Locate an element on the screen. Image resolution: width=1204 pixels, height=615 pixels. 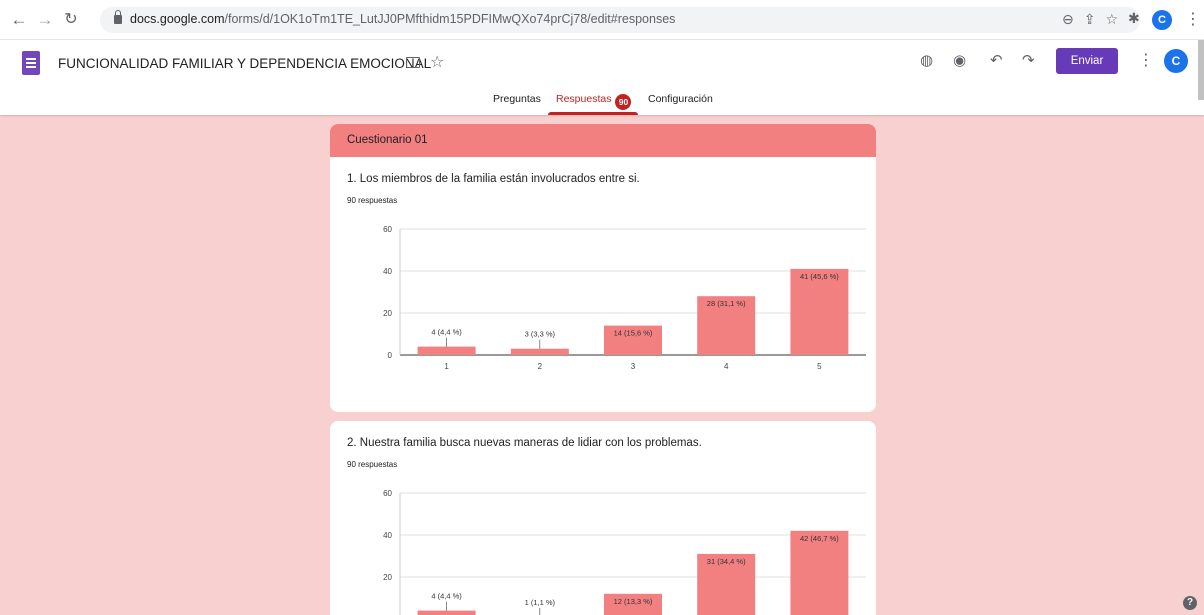
folder-icon is located at coordinates (413, 62).